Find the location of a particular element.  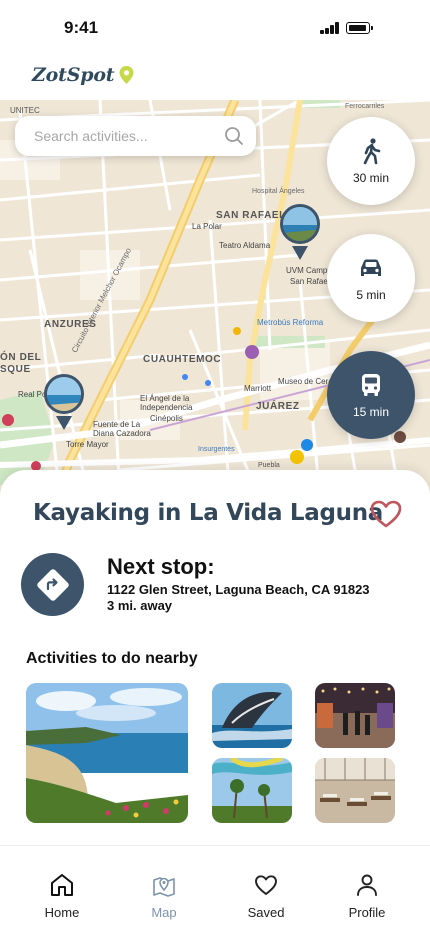

next-stop-distance: 3 mi. away is located at coordinates (140, 605).